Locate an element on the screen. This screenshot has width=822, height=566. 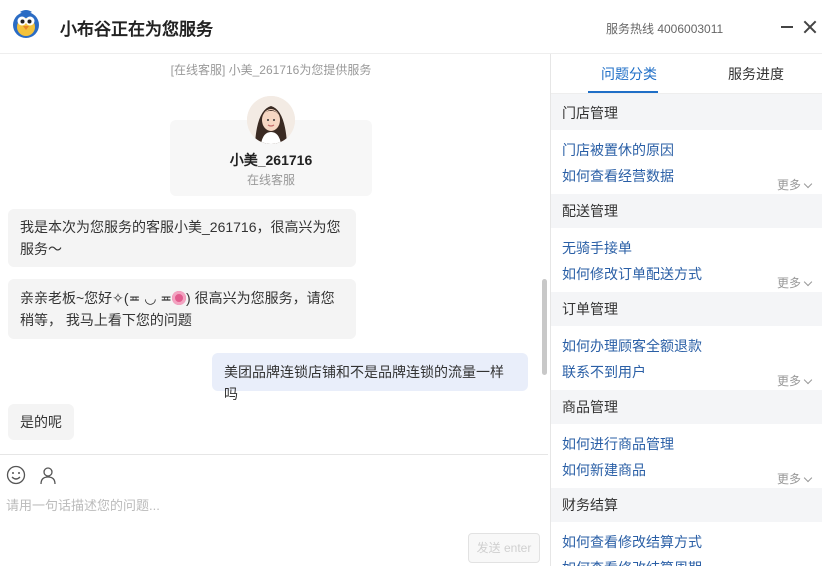
agent-message: 是的呢 is located at coordinates (41, 422).